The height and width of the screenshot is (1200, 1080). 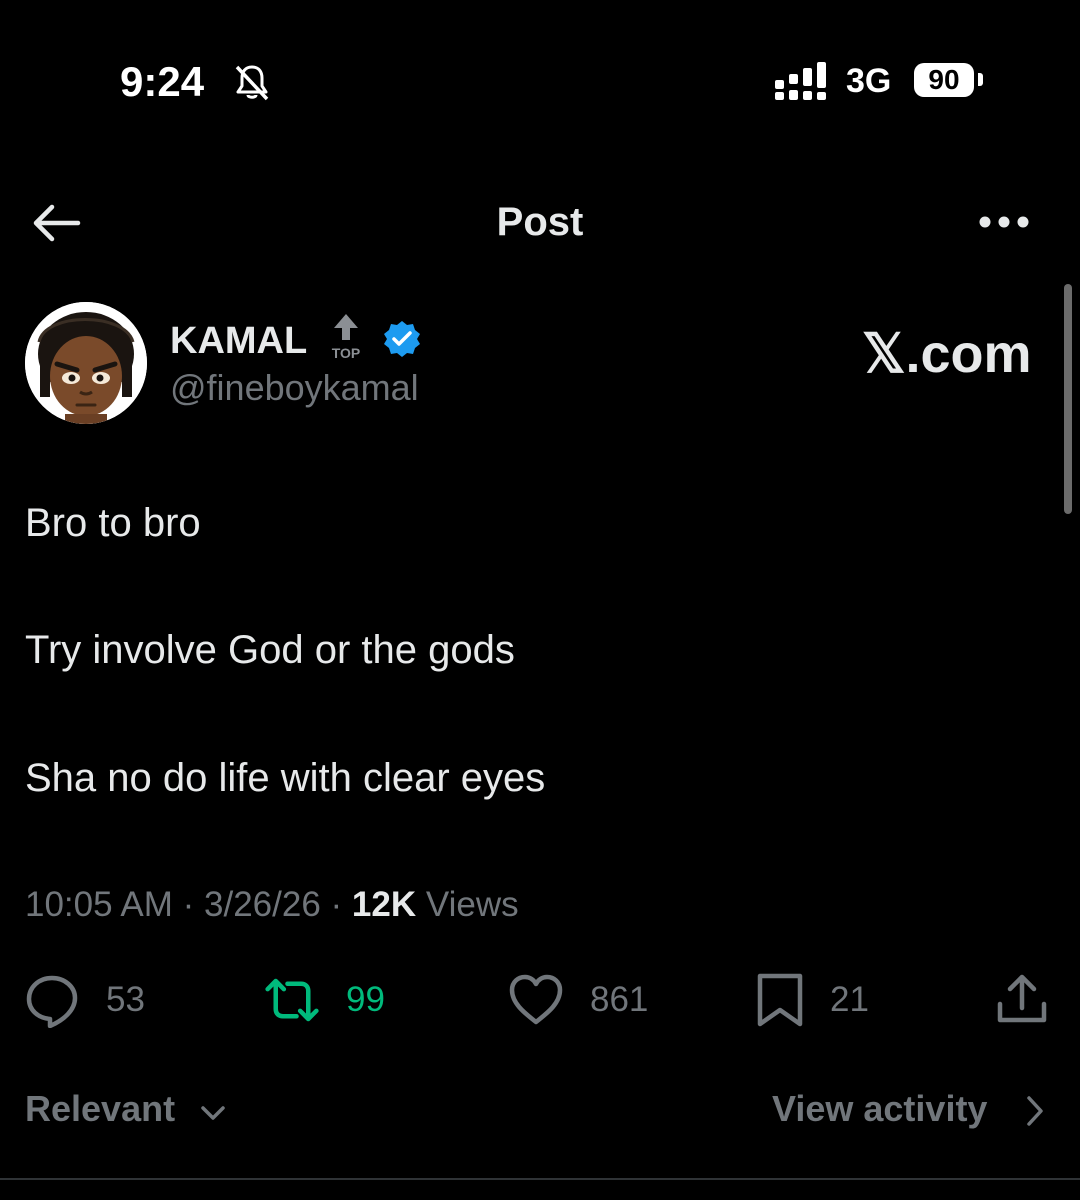 I want to click on status-time: 9:24, so click(x=162, y=81).